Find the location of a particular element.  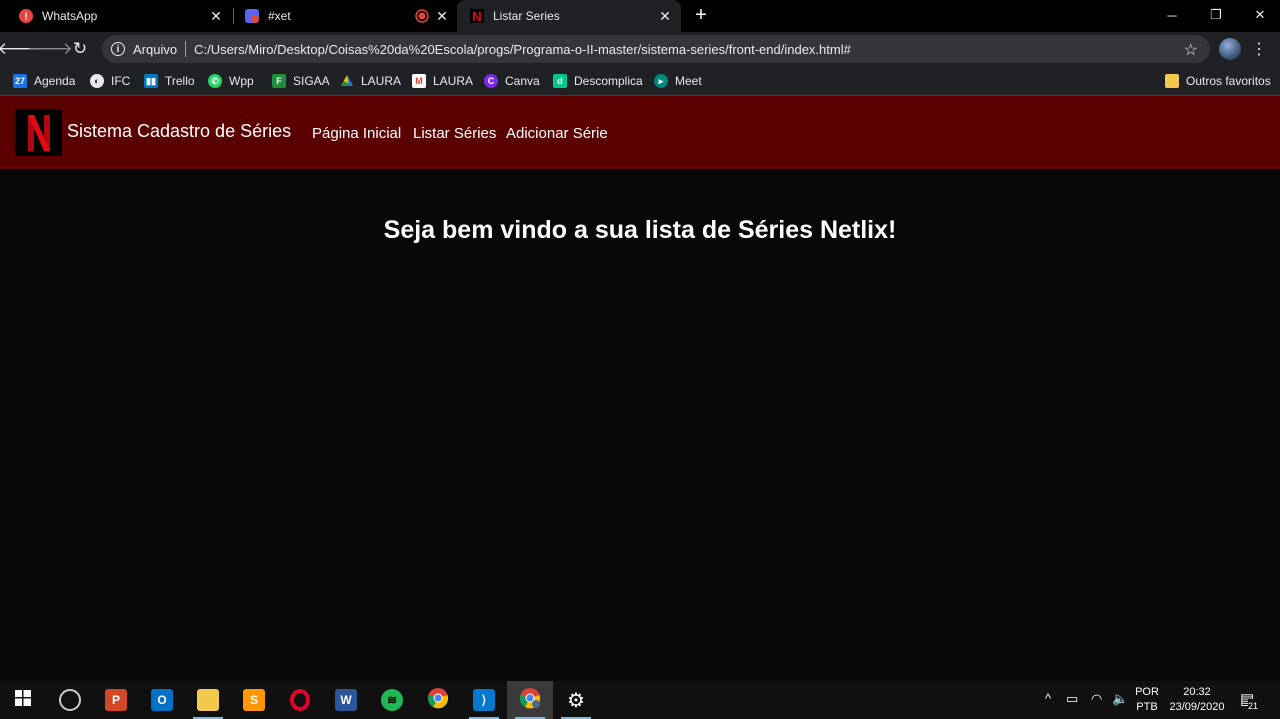

notification-count: 21 is located at coordinates (1253, 706).